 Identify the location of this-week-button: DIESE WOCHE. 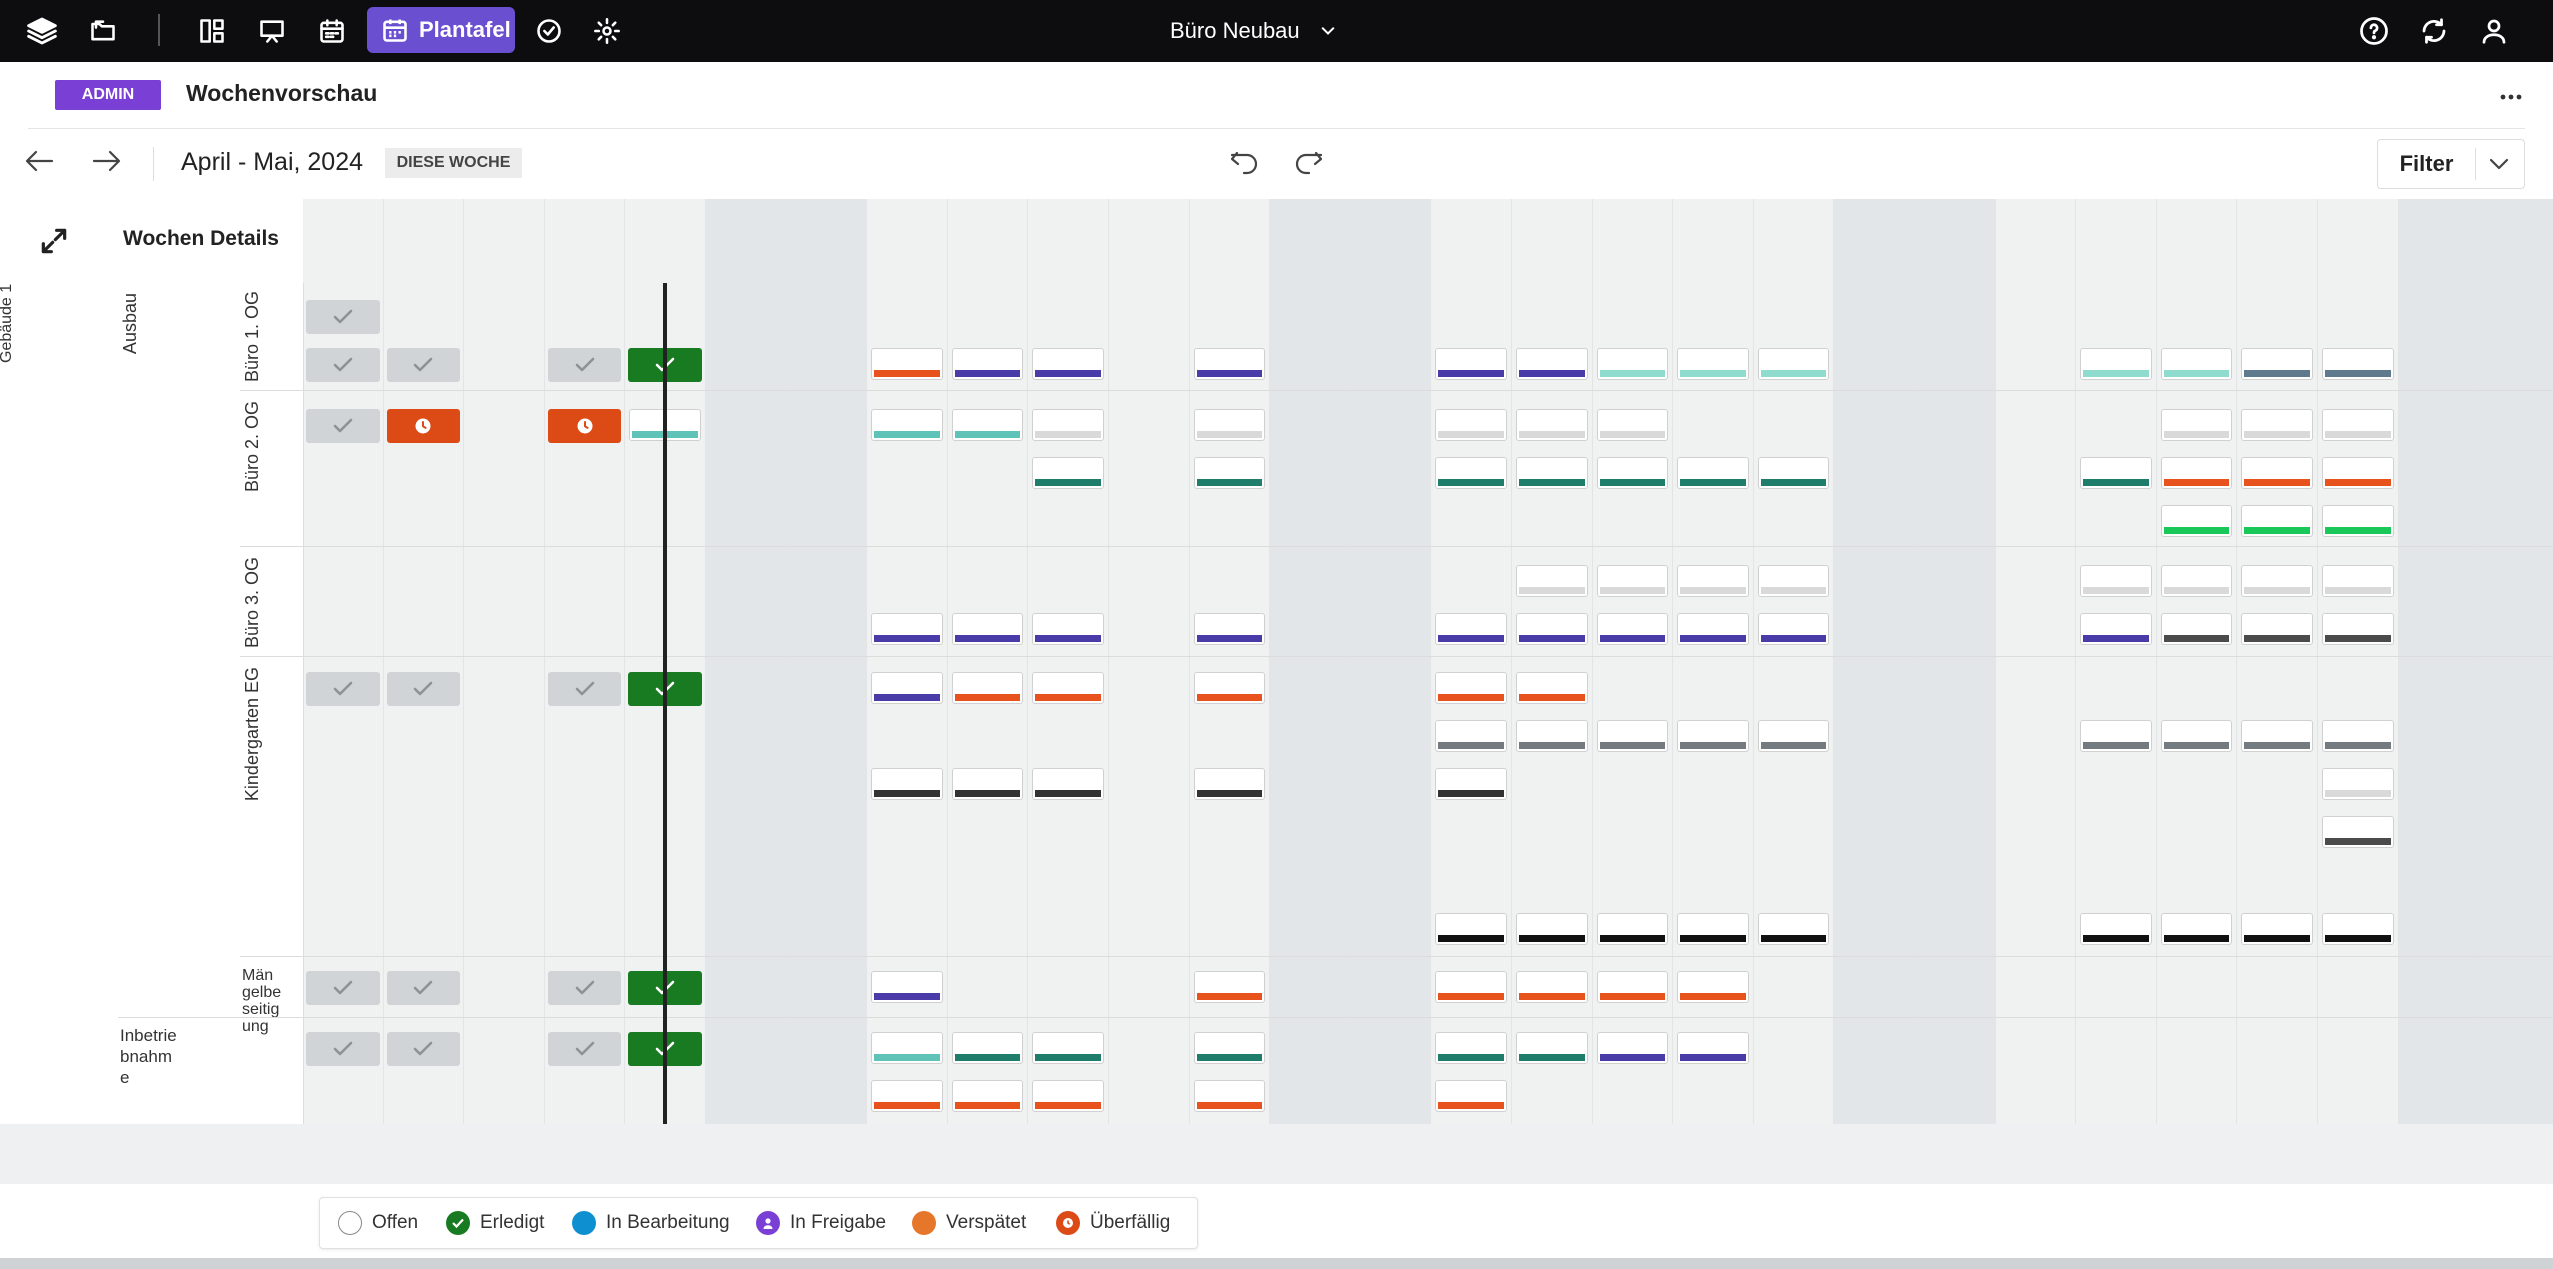
(453, 163).